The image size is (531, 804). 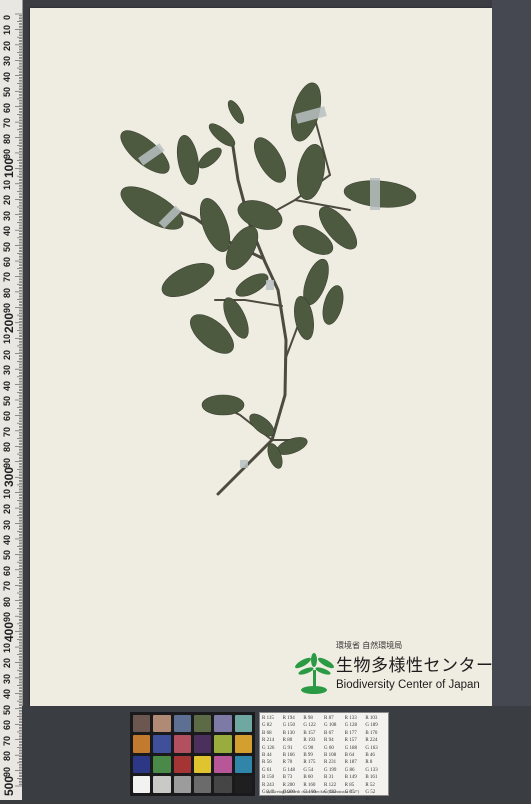 I want to click on color-value-cell: B 67, so click(x=328, y=733).